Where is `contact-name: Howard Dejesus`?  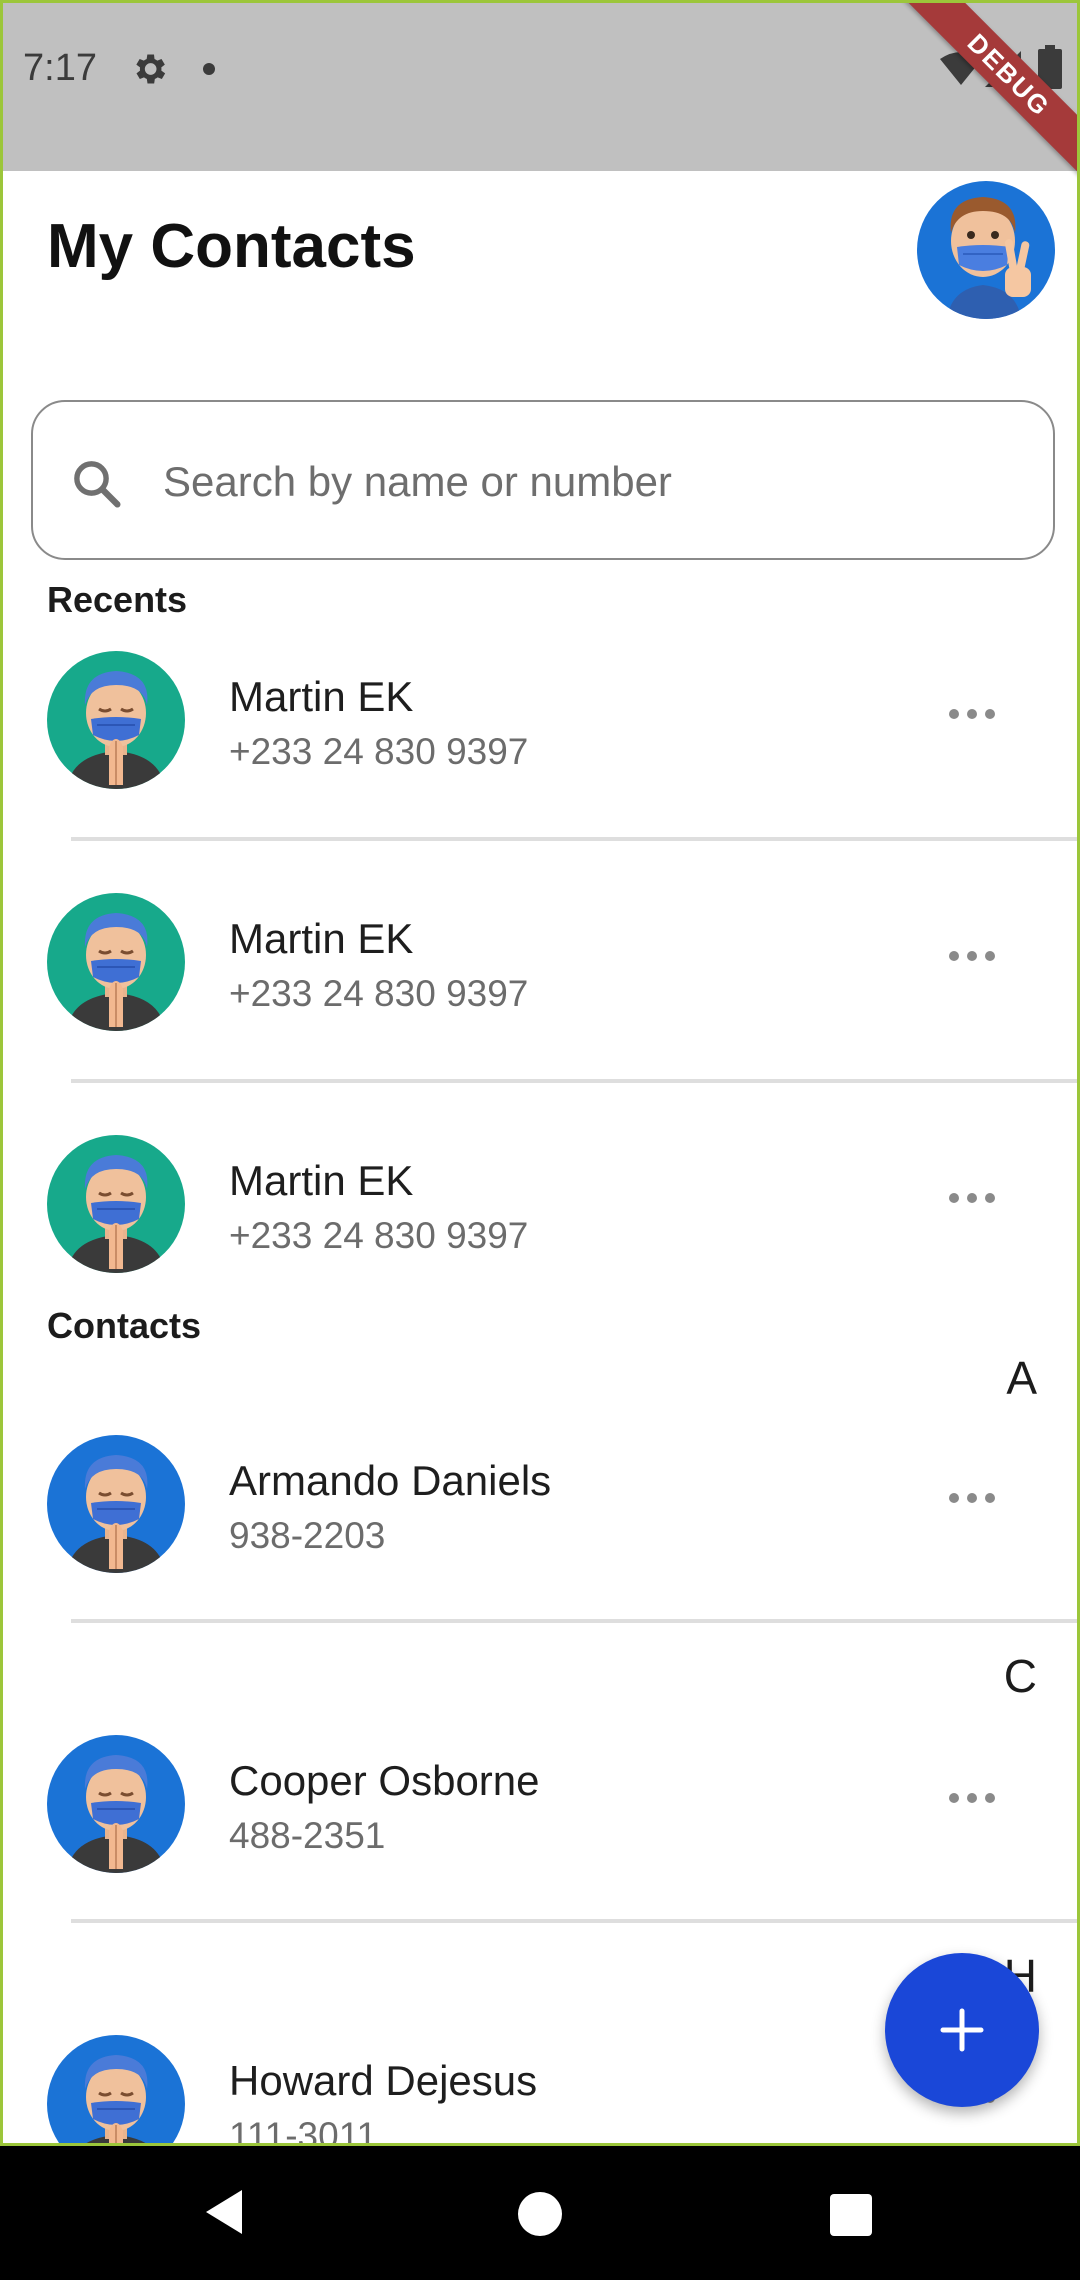 contact-name: Howard Dejesus is located at coordinates (383, 2080).